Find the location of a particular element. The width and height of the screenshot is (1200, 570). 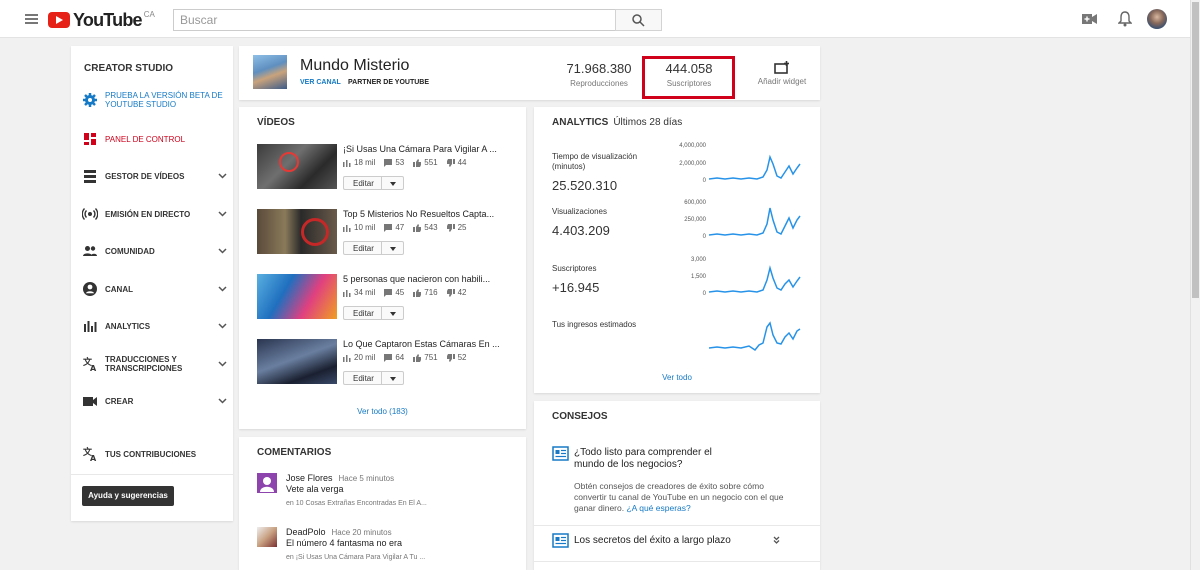

sidebar-item-translations: 文A TRADUCCIONES Y TRANSCRIPCIONES is located at coordinates (154, 364).